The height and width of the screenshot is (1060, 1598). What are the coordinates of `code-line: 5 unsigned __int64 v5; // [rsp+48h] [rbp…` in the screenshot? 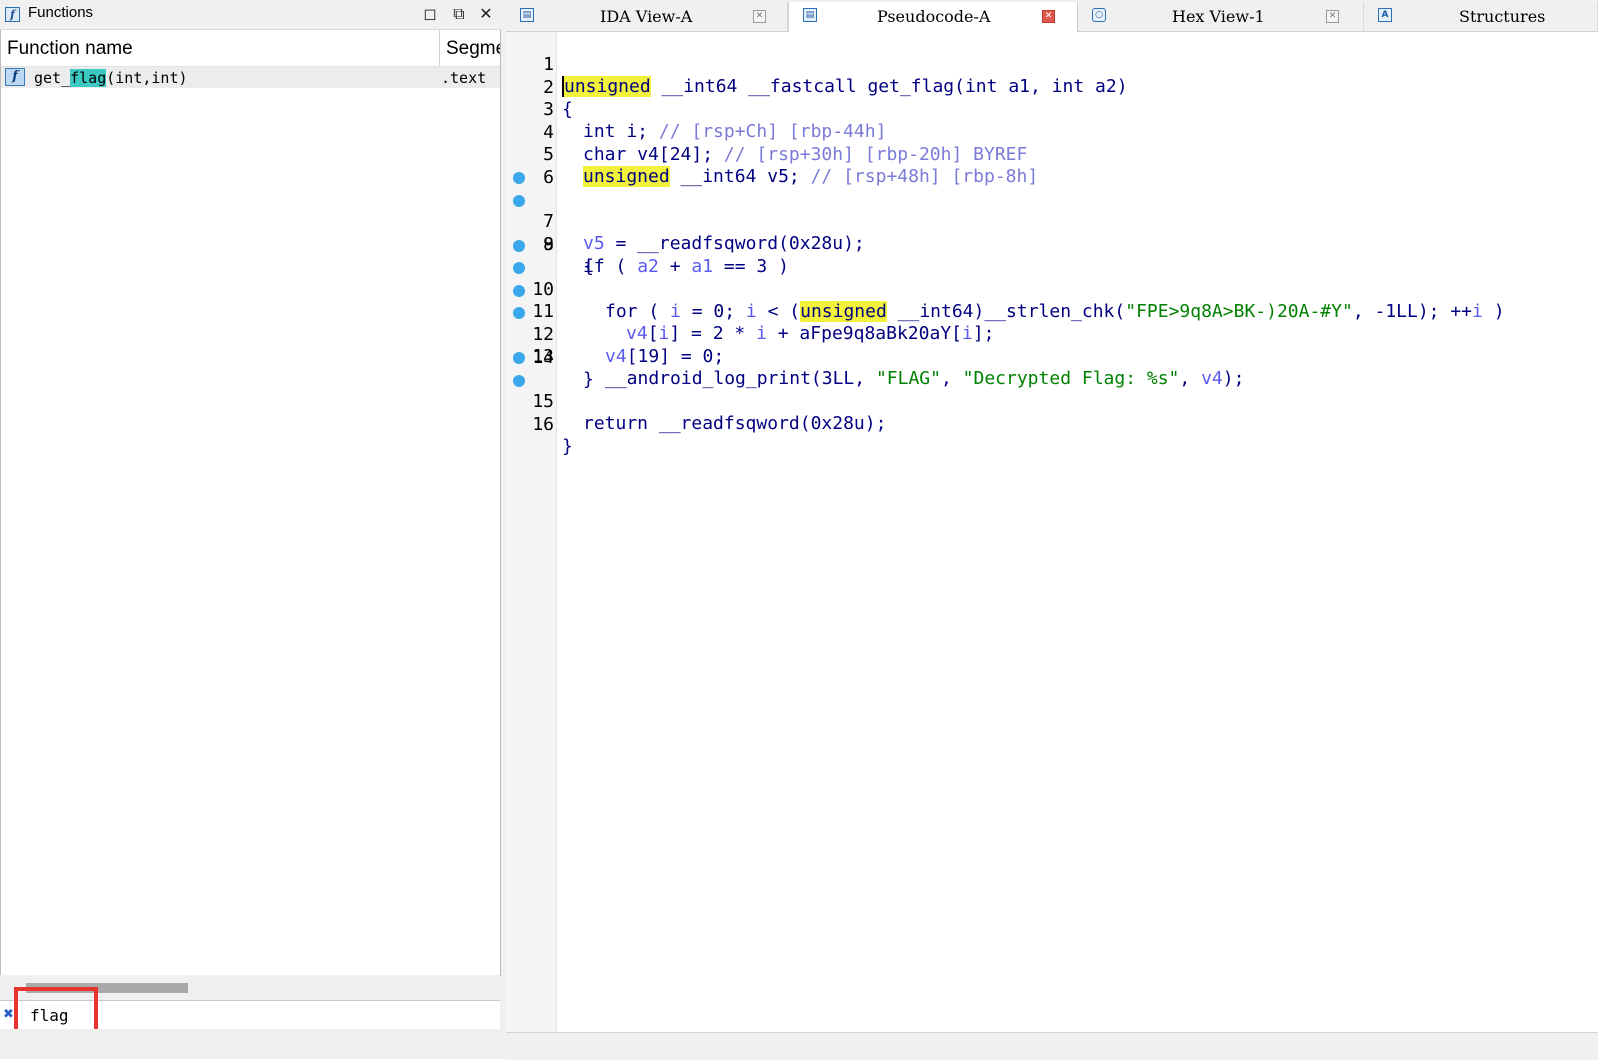 It's located at (1052, 154).